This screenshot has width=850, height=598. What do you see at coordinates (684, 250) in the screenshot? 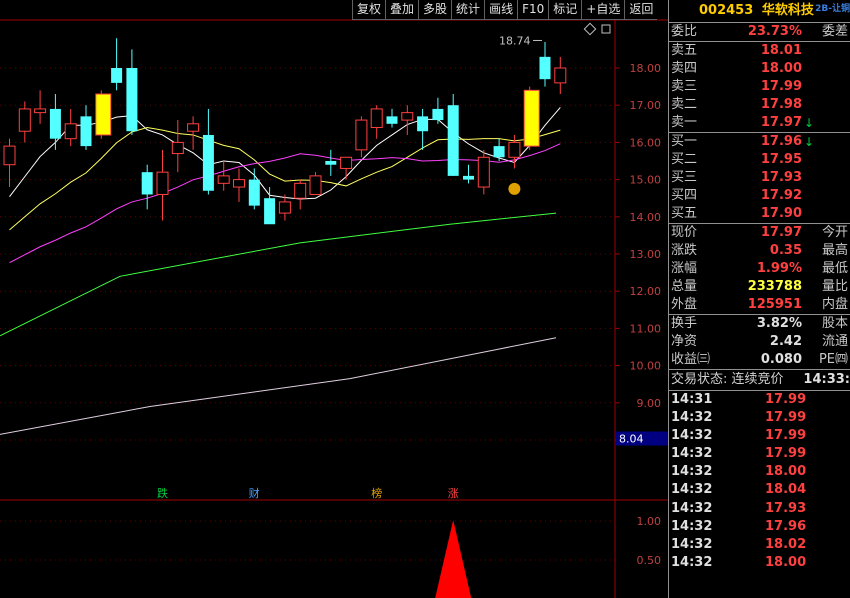
I see `stat-label: 涨跌` at bounding box center [684, 250].